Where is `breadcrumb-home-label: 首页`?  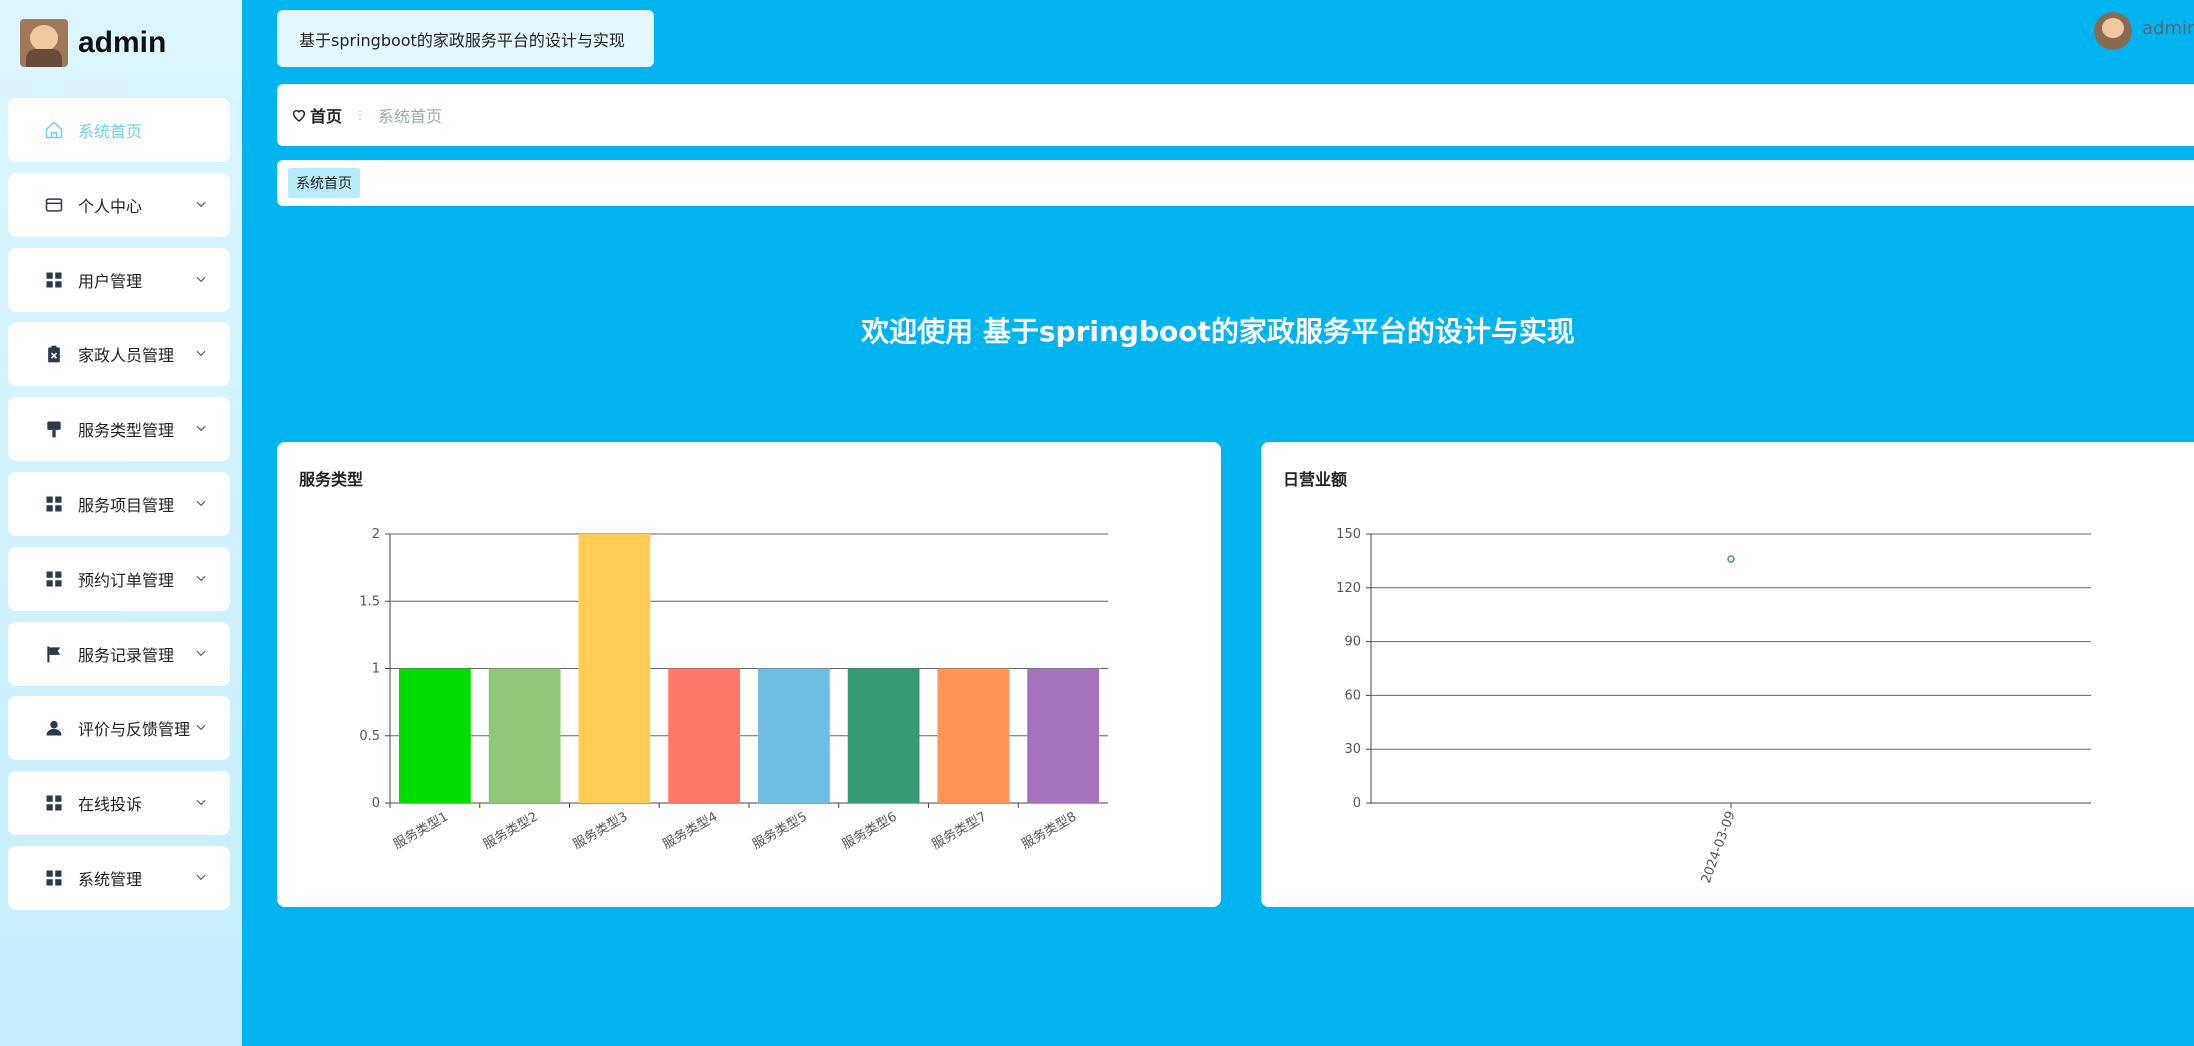 breadcrumb-home-label: 首页 is located at coordinates (326, 116).